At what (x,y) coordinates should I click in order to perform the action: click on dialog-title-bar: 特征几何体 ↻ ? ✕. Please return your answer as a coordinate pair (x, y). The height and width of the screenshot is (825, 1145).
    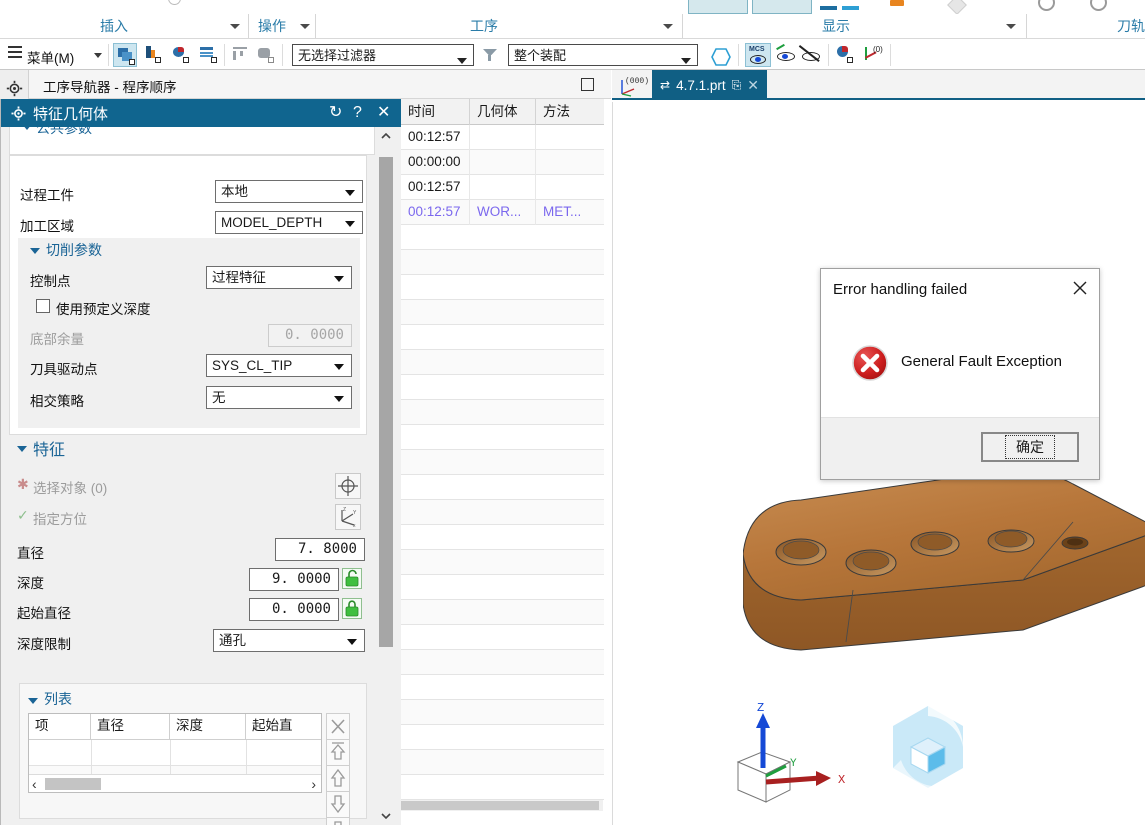
    Looking at the image, I should click on (201, 113).